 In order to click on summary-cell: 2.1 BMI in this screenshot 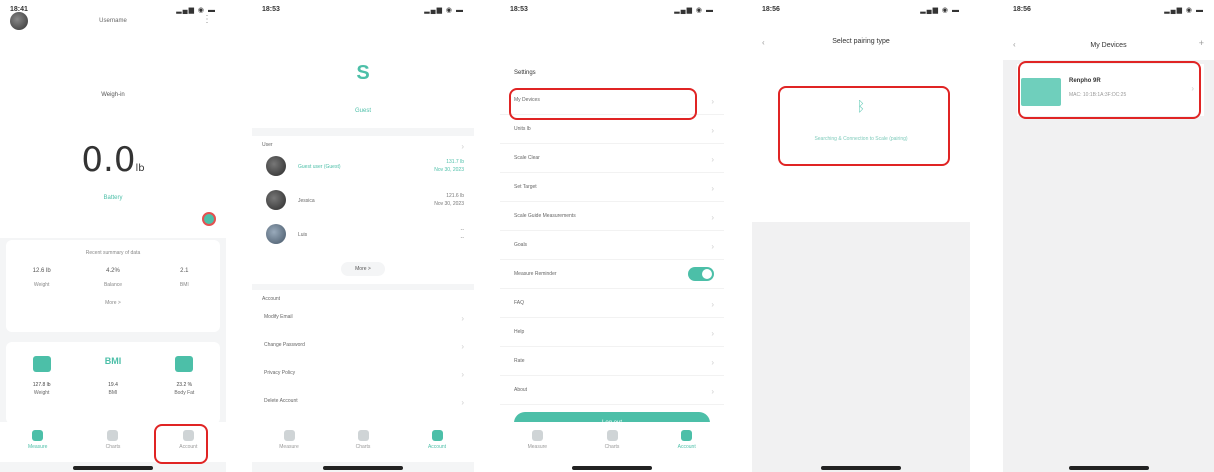, I will do `click(184, 278)`.